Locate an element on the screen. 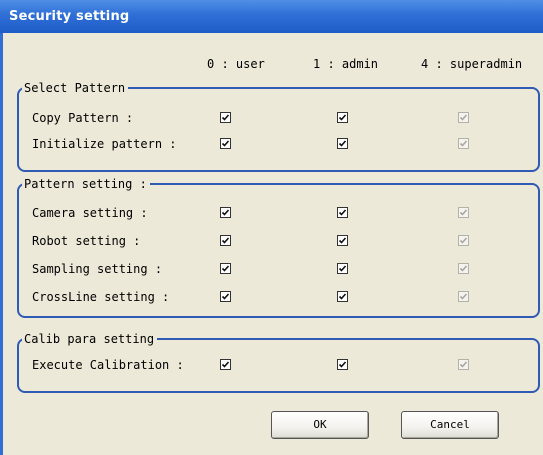 This screenshot has width=543, height=455. camera-setting-admin-checkbox is located at coordinates (342, 212).